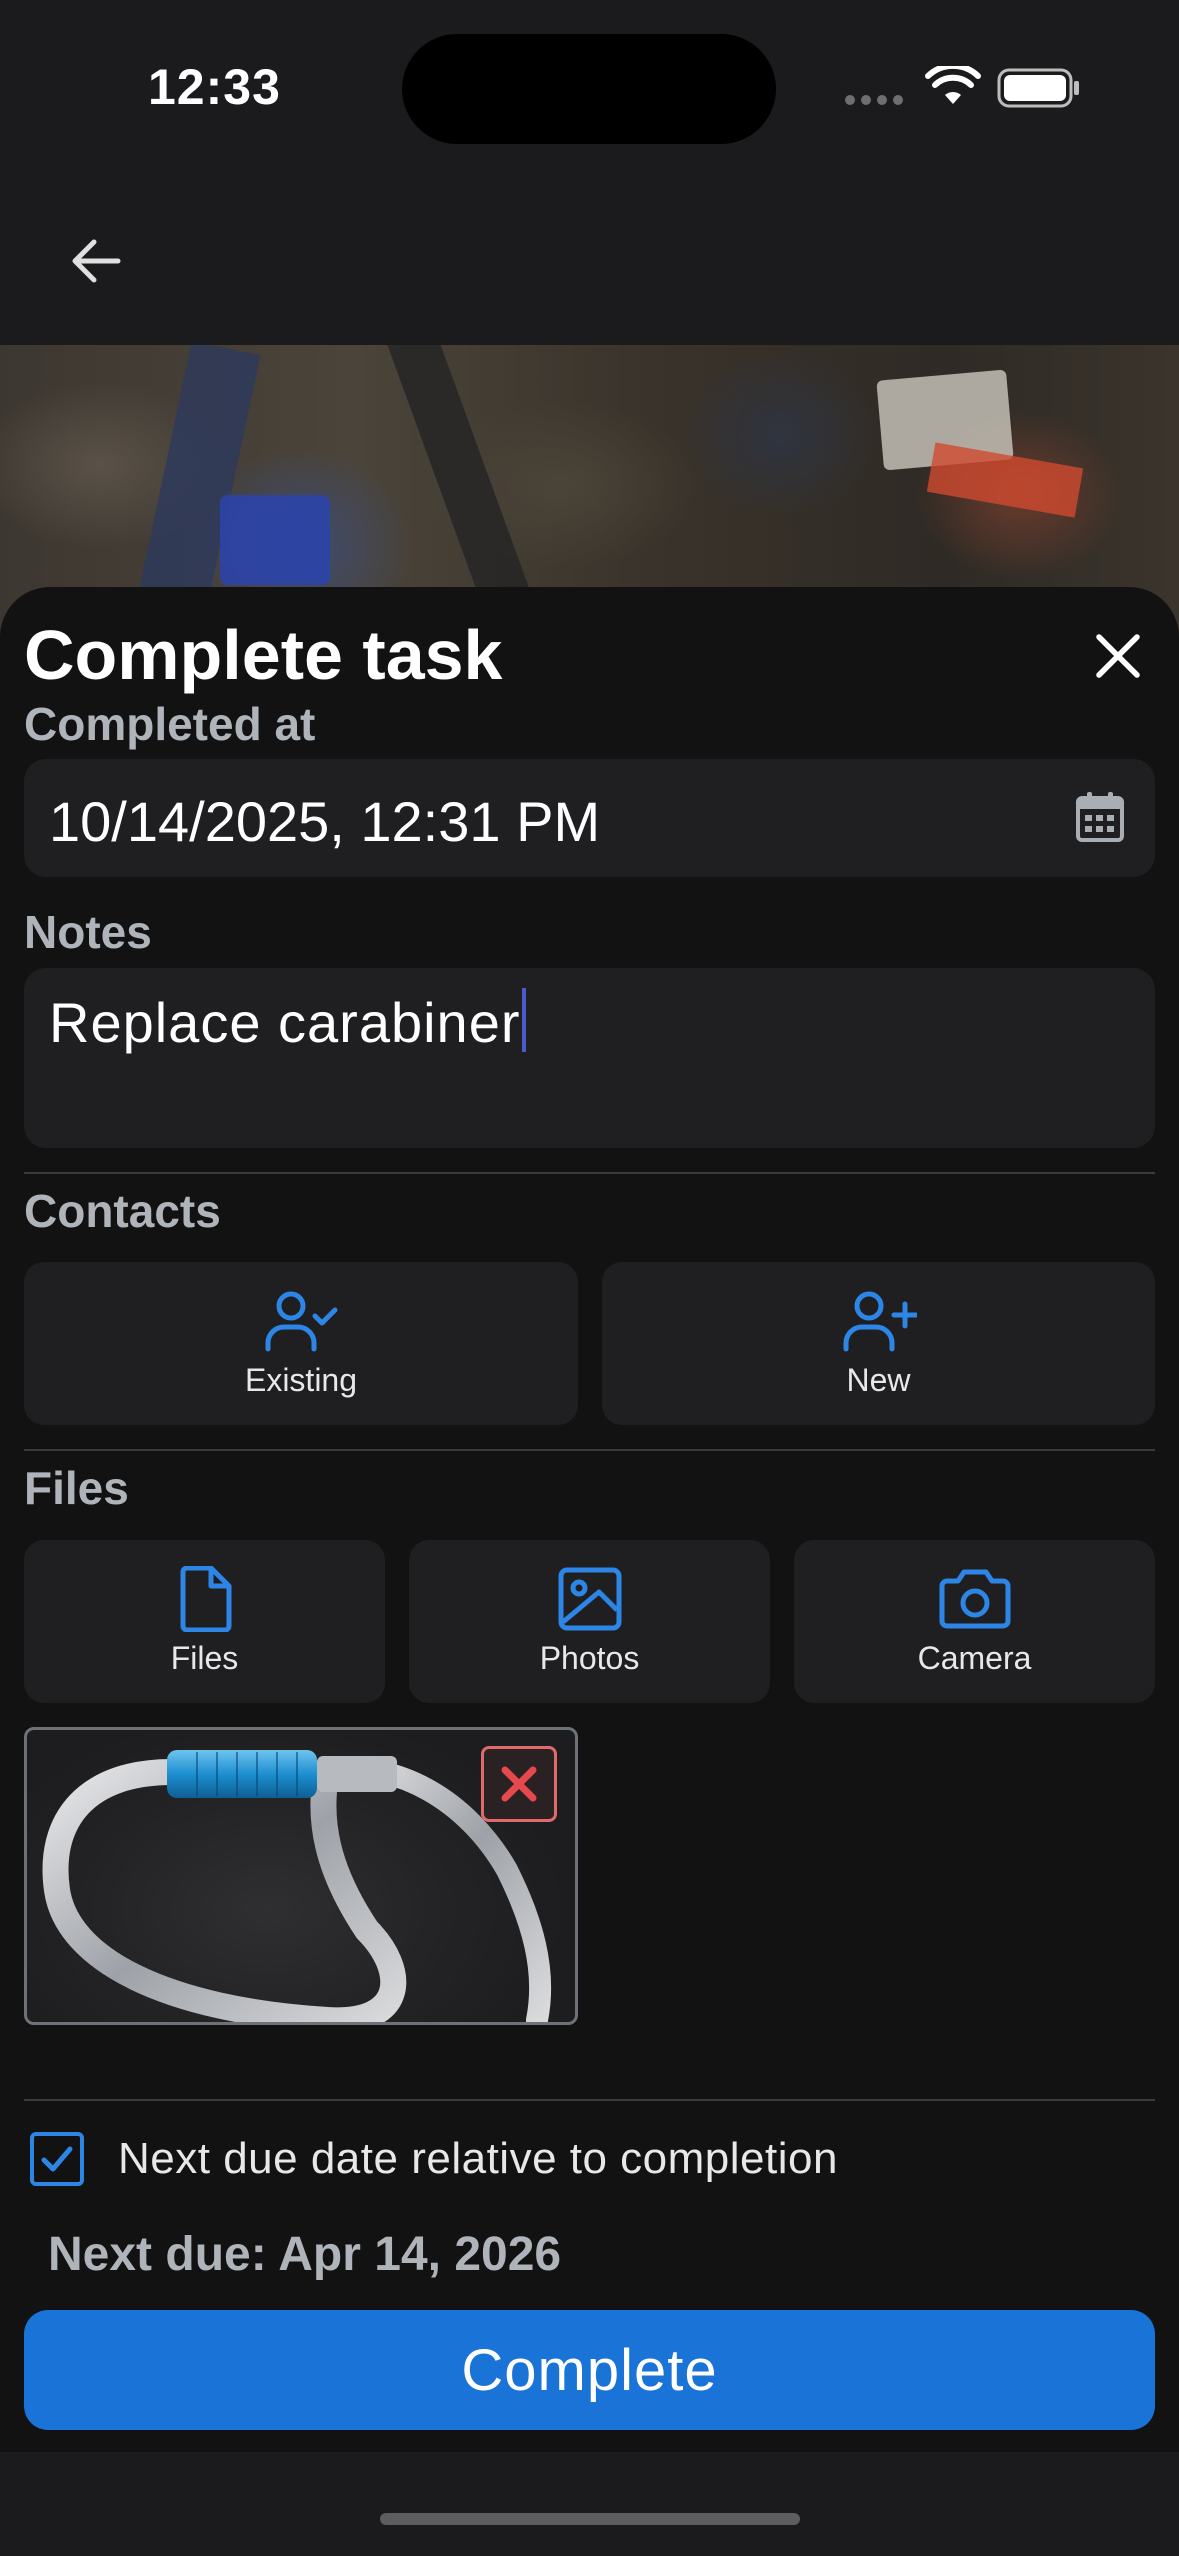  I want to click on home-indicator, so click(590, 2519).